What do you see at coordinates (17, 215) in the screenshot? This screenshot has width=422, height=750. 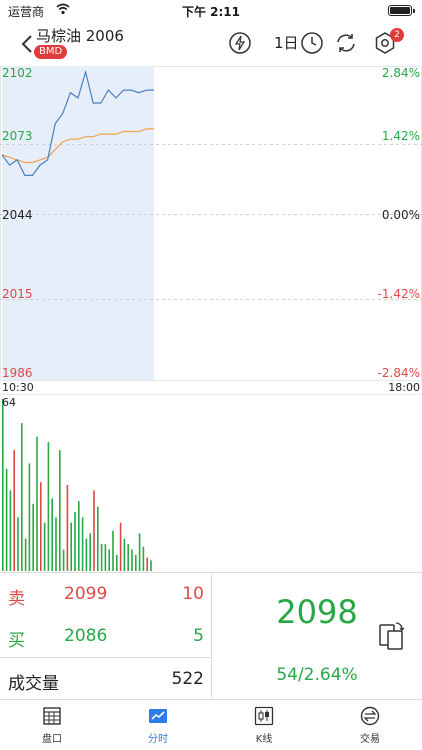 I see `price-label-3: 2044` at bounding box center [17, 215].